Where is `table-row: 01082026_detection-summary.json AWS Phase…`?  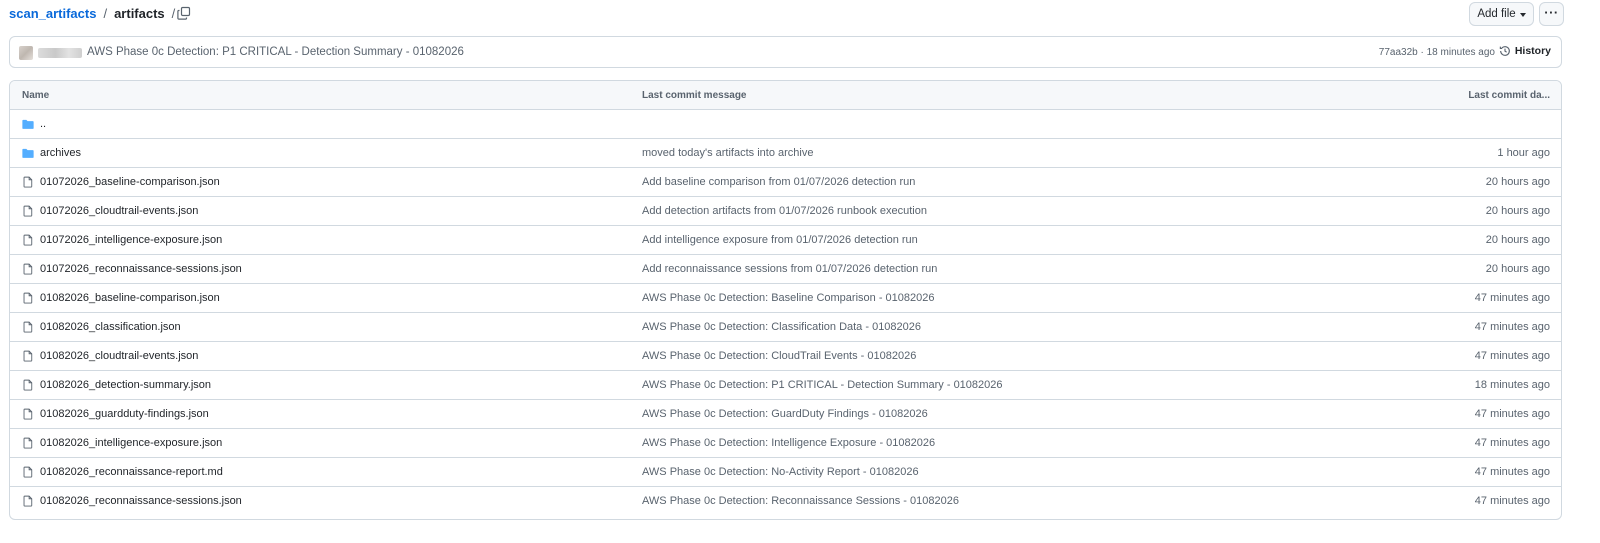
table-row: 01082026_detection-summary.json AWS Phase… is located at coordinates (785, 385).